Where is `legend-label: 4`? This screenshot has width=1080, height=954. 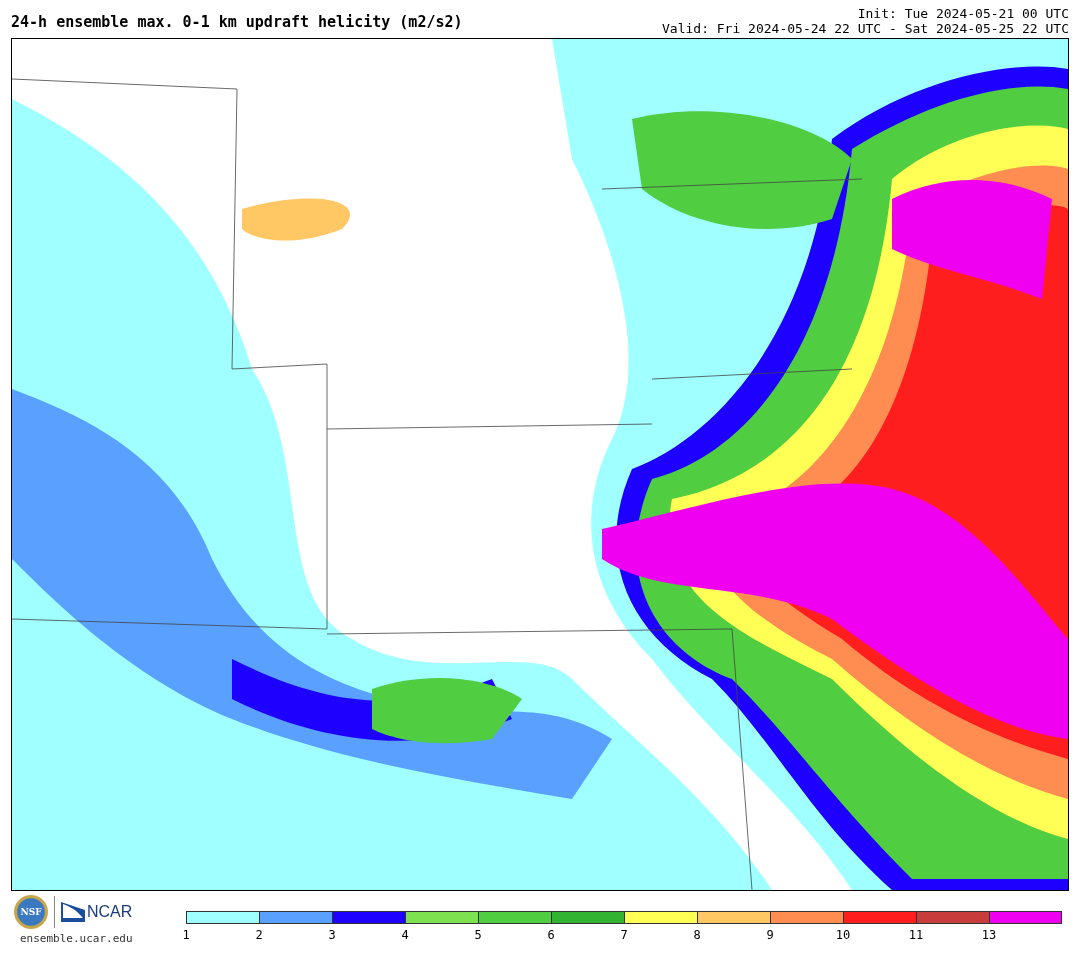
legend-label: 4 is located at coordinates (405, 935).